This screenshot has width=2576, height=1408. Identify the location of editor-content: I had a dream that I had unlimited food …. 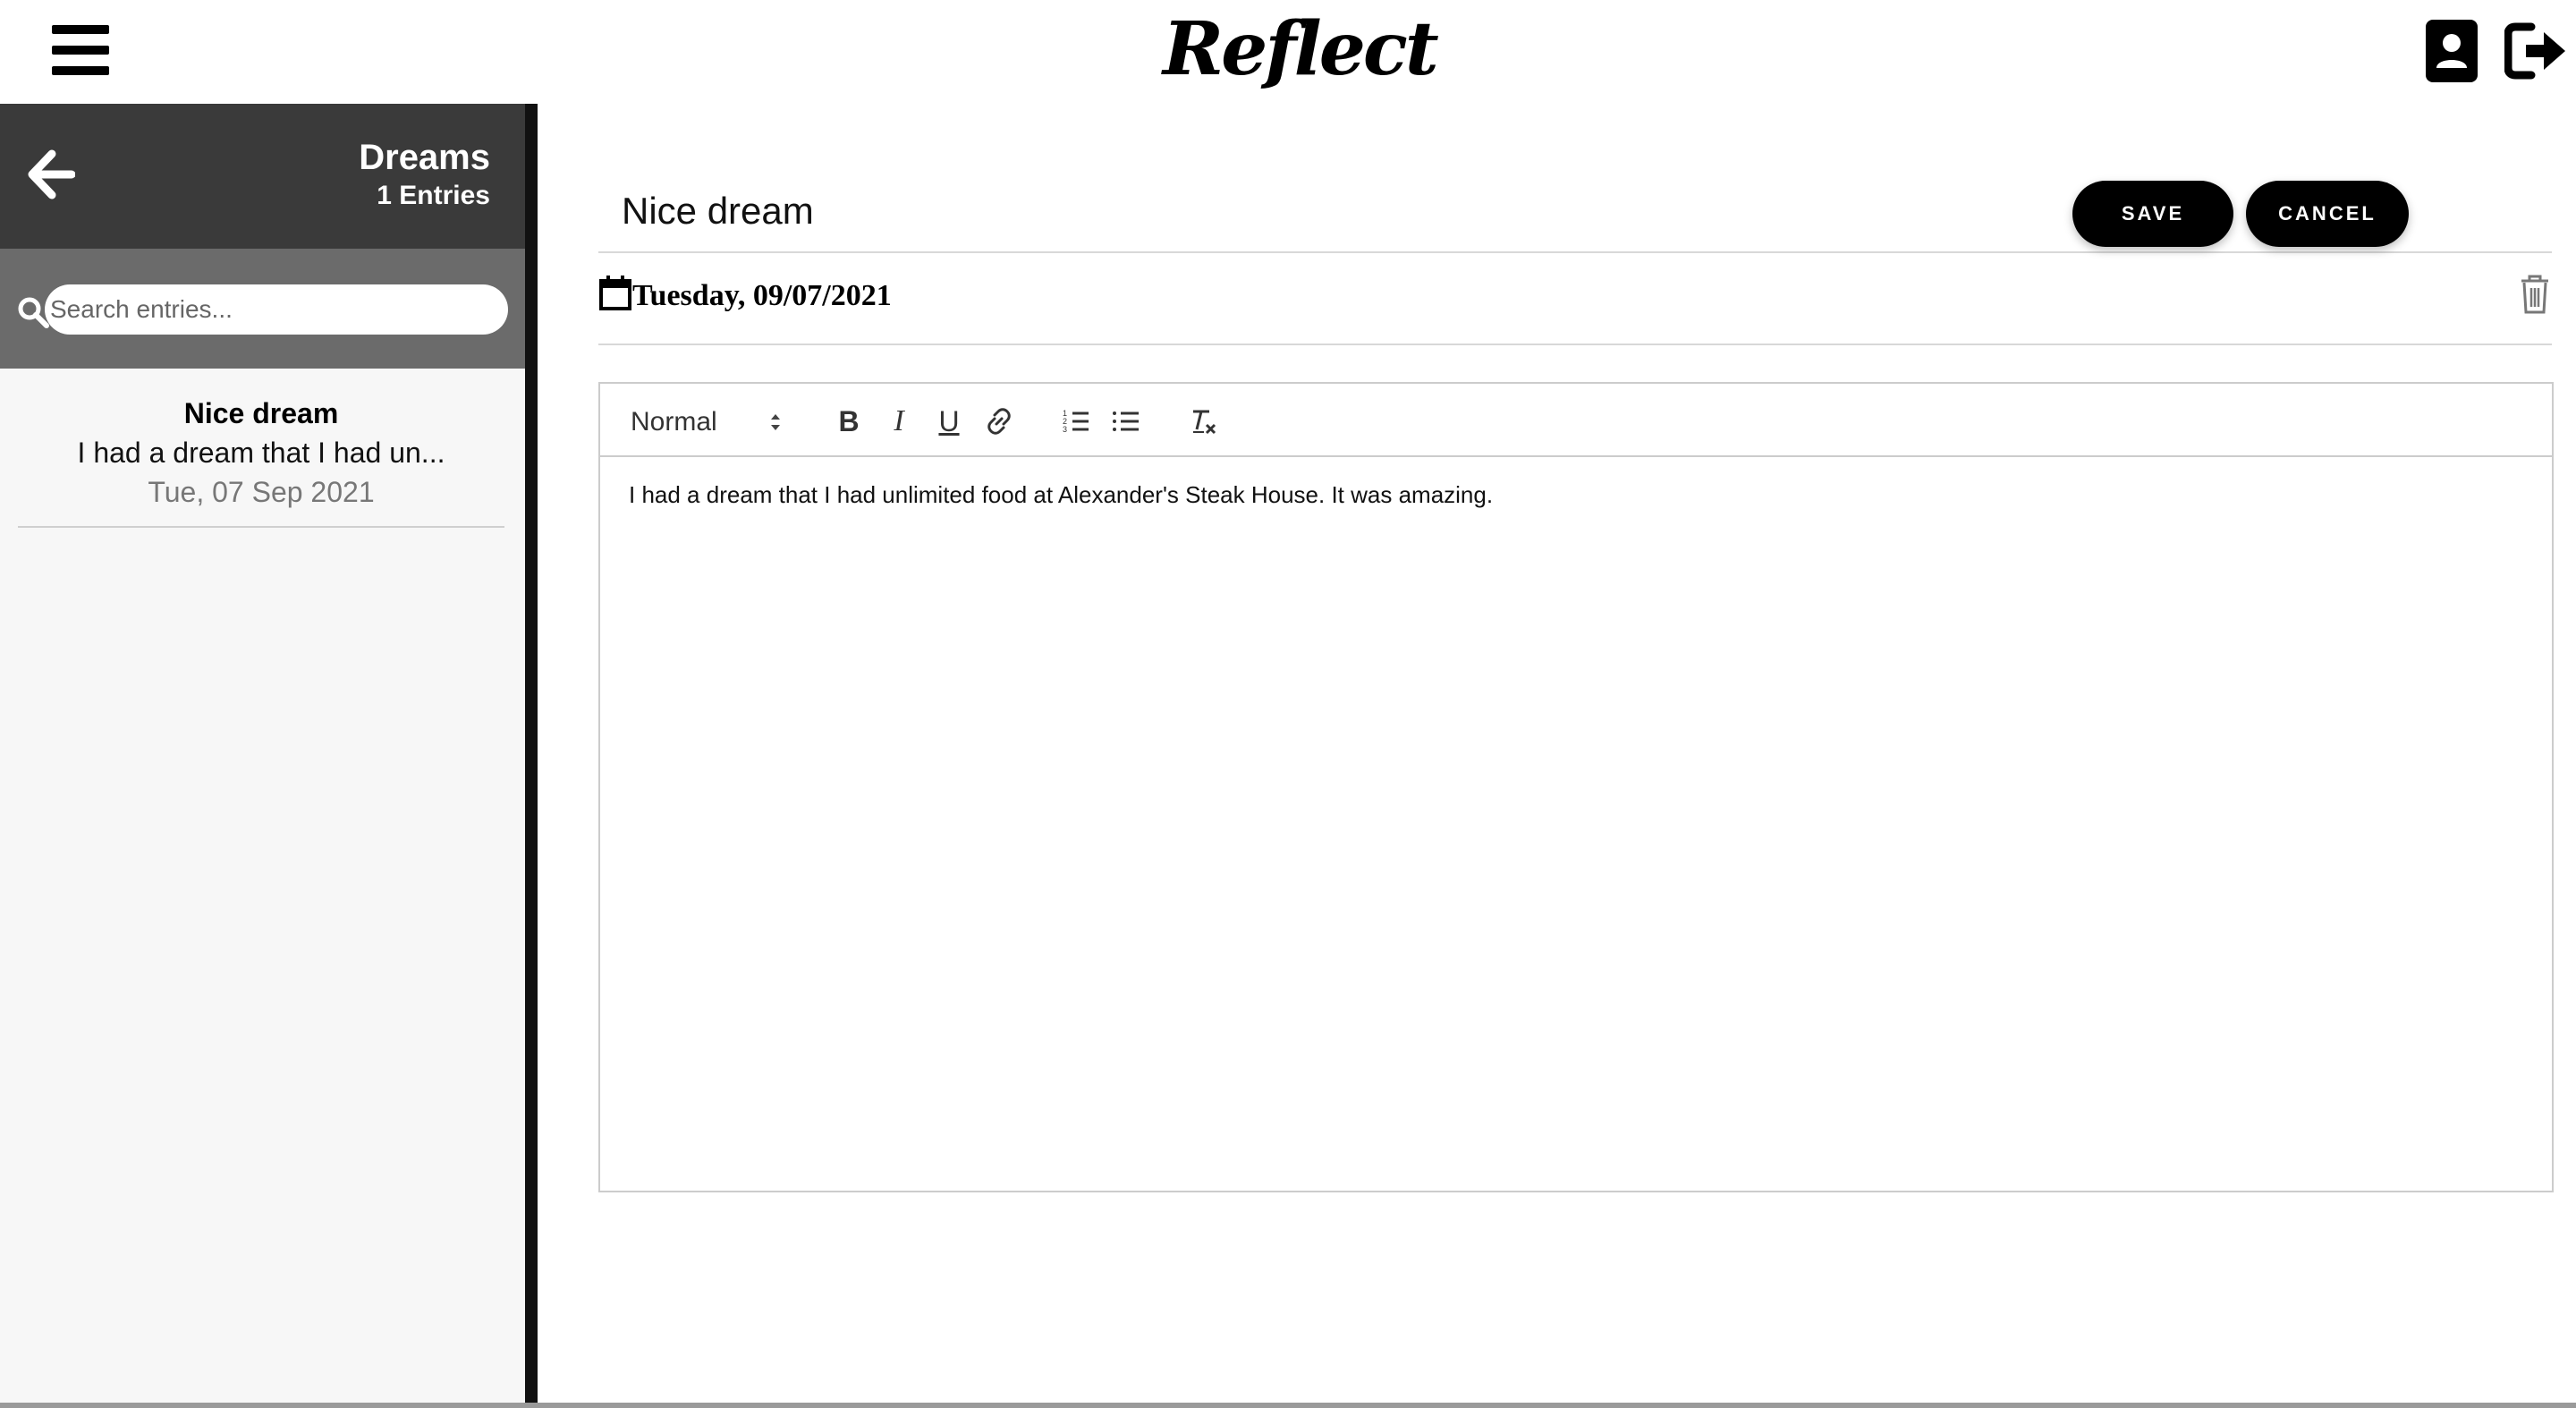
(1577, 495).